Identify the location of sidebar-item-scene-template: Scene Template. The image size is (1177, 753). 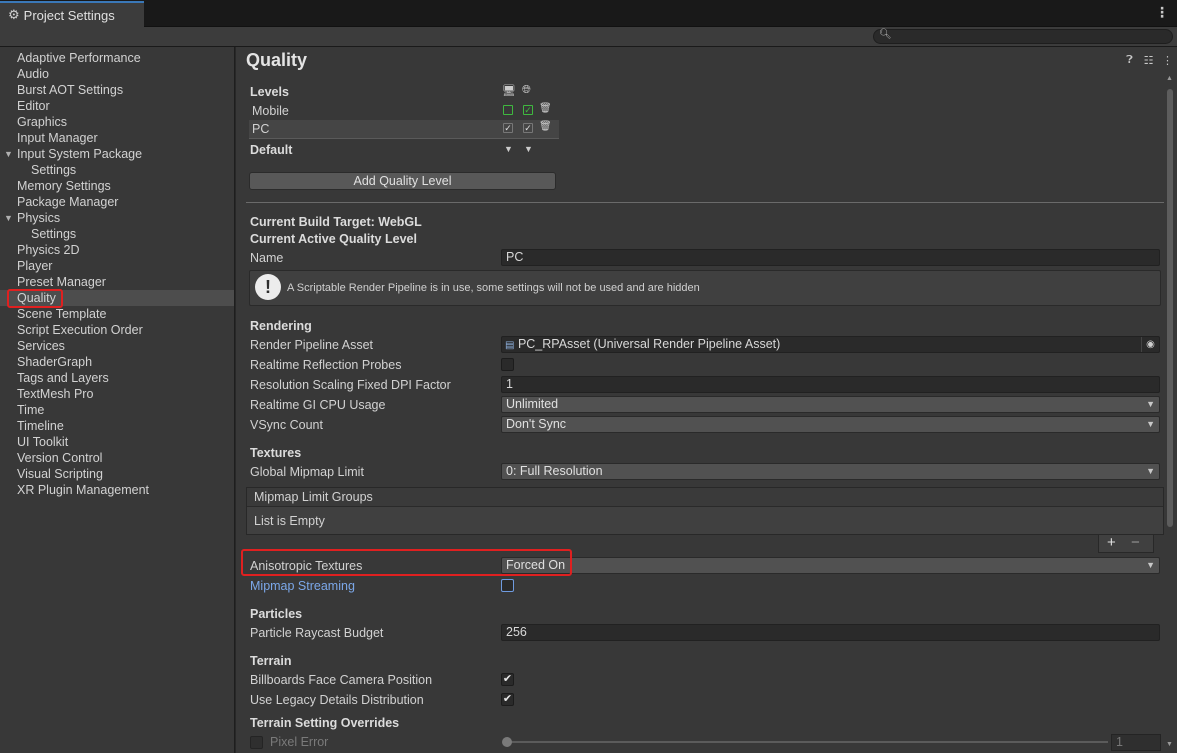
(117, 314).